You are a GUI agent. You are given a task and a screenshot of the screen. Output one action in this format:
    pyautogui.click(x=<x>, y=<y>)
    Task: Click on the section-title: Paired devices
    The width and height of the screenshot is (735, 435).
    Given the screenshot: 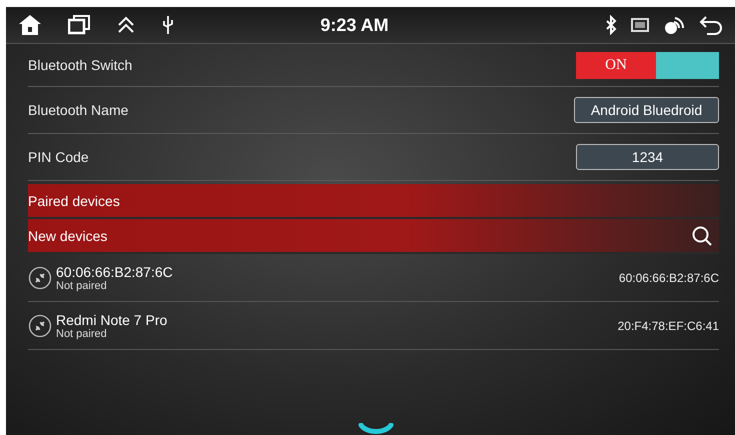 What is the action you would take?
    pyautogui.click(x=74, y=200)
    